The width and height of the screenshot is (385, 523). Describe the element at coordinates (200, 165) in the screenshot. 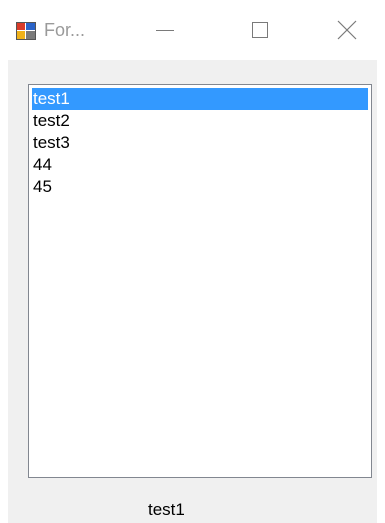

I see `list-item: 44` at that location.